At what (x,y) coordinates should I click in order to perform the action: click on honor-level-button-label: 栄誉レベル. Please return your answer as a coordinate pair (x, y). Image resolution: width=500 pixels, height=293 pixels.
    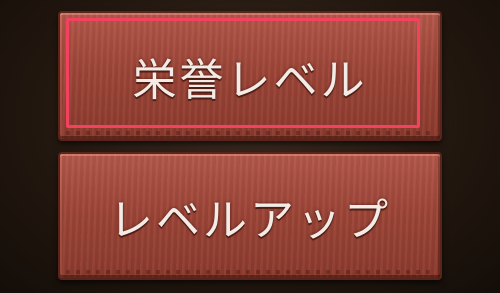
    Looking at the image, I should click on (250, 80).